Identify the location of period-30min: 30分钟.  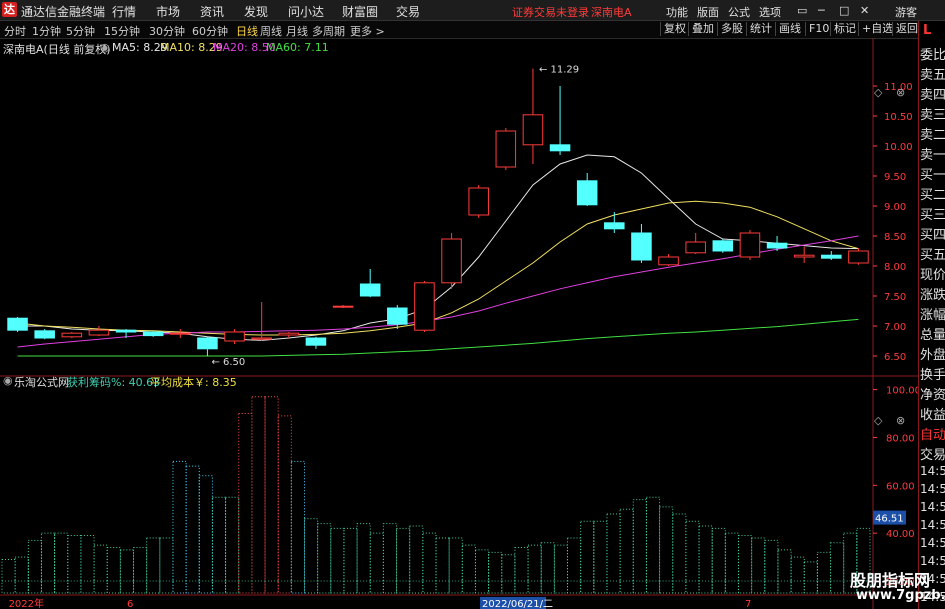
(167, 31).